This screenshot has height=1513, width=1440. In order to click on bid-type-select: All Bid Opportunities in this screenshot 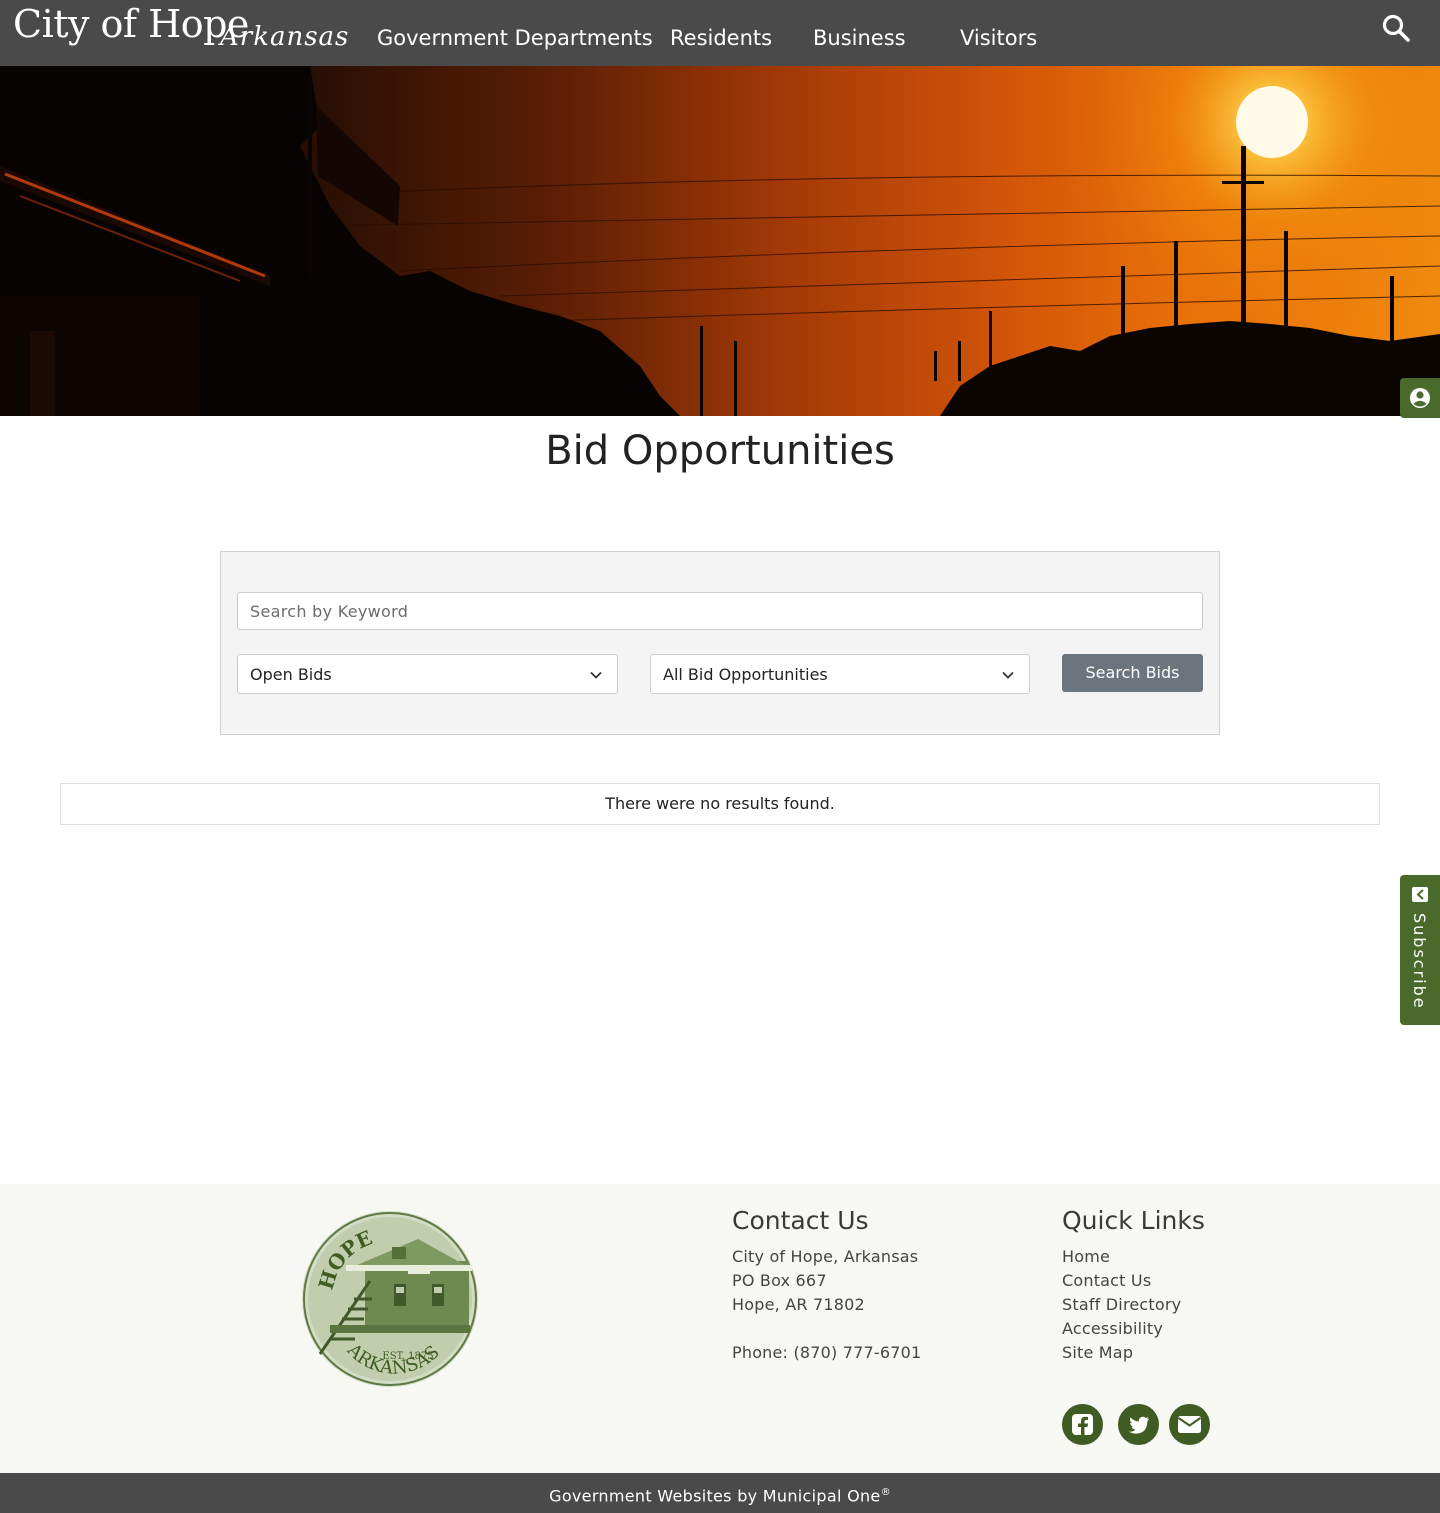, I will do `click(840, 674)`.